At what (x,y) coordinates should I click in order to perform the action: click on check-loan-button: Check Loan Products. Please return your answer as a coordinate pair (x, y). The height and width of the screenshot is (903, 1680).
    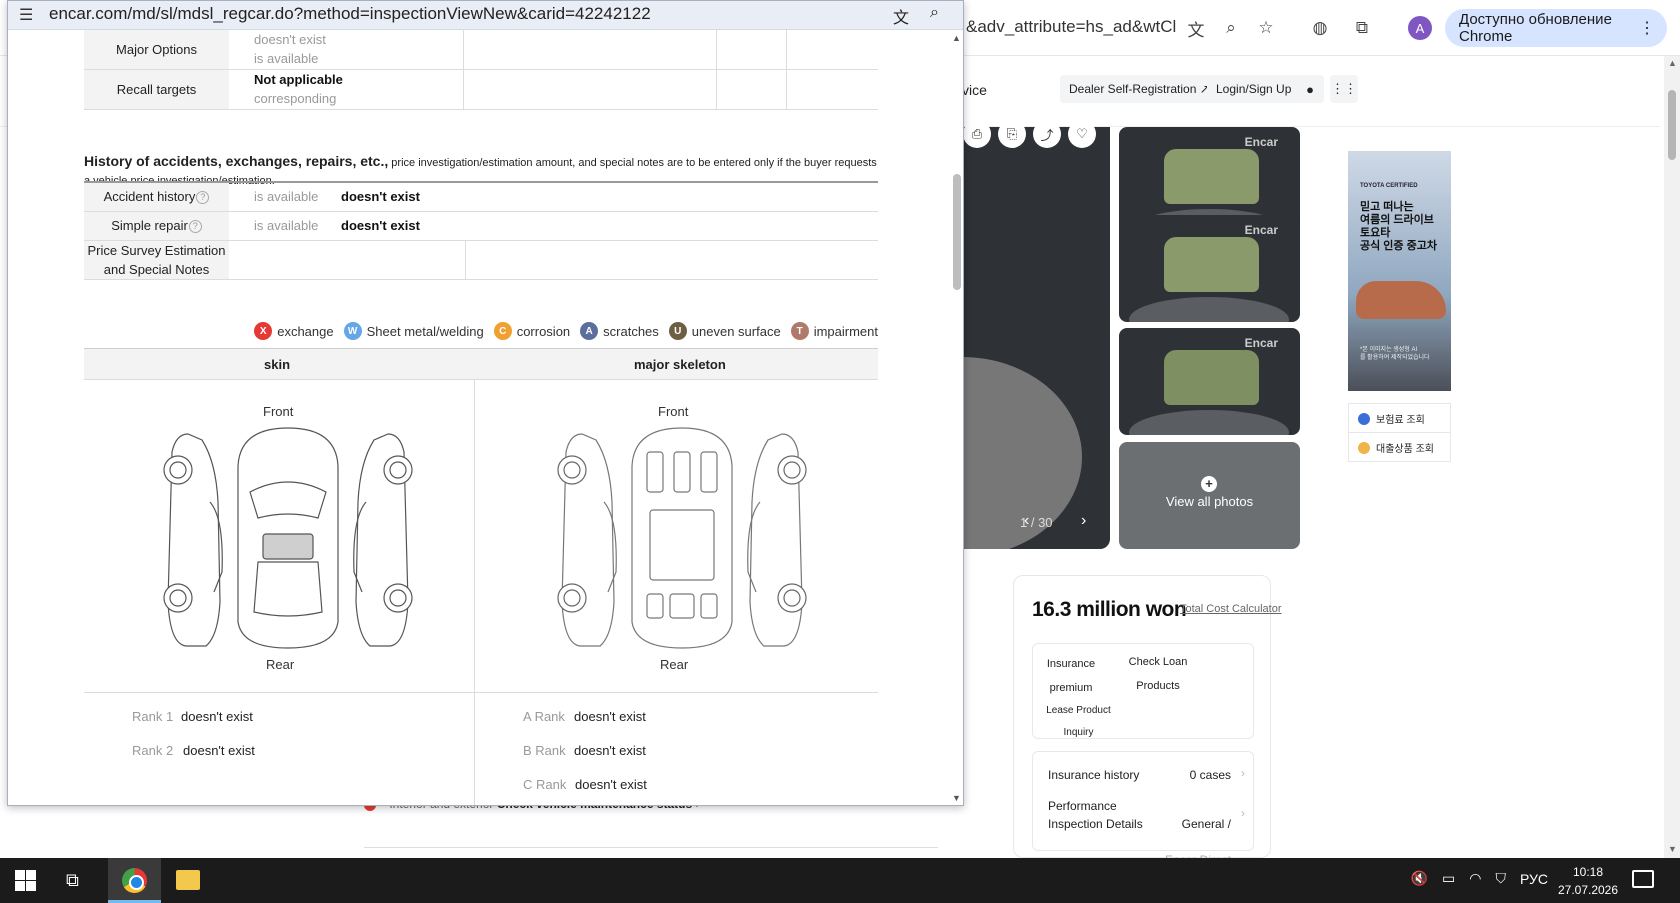
    Looking at the image, I should click on (1158, 674).